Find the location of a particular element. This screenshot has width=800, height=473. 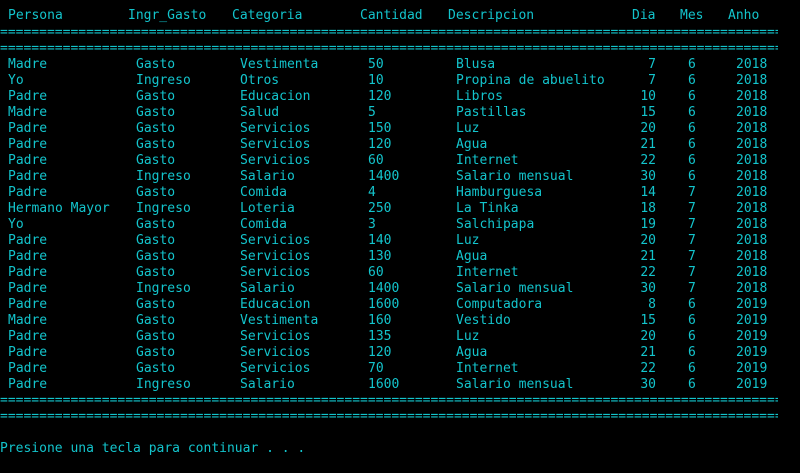

cell-cantidad: 130 is located at coordinates (380, 256).